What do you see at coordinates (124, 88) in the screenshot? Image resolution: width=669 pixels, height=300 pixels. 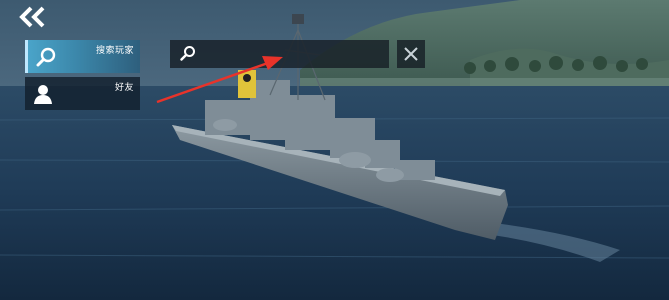 I see `sidebar-item-label: 好友` at bounding box center [124, 88].